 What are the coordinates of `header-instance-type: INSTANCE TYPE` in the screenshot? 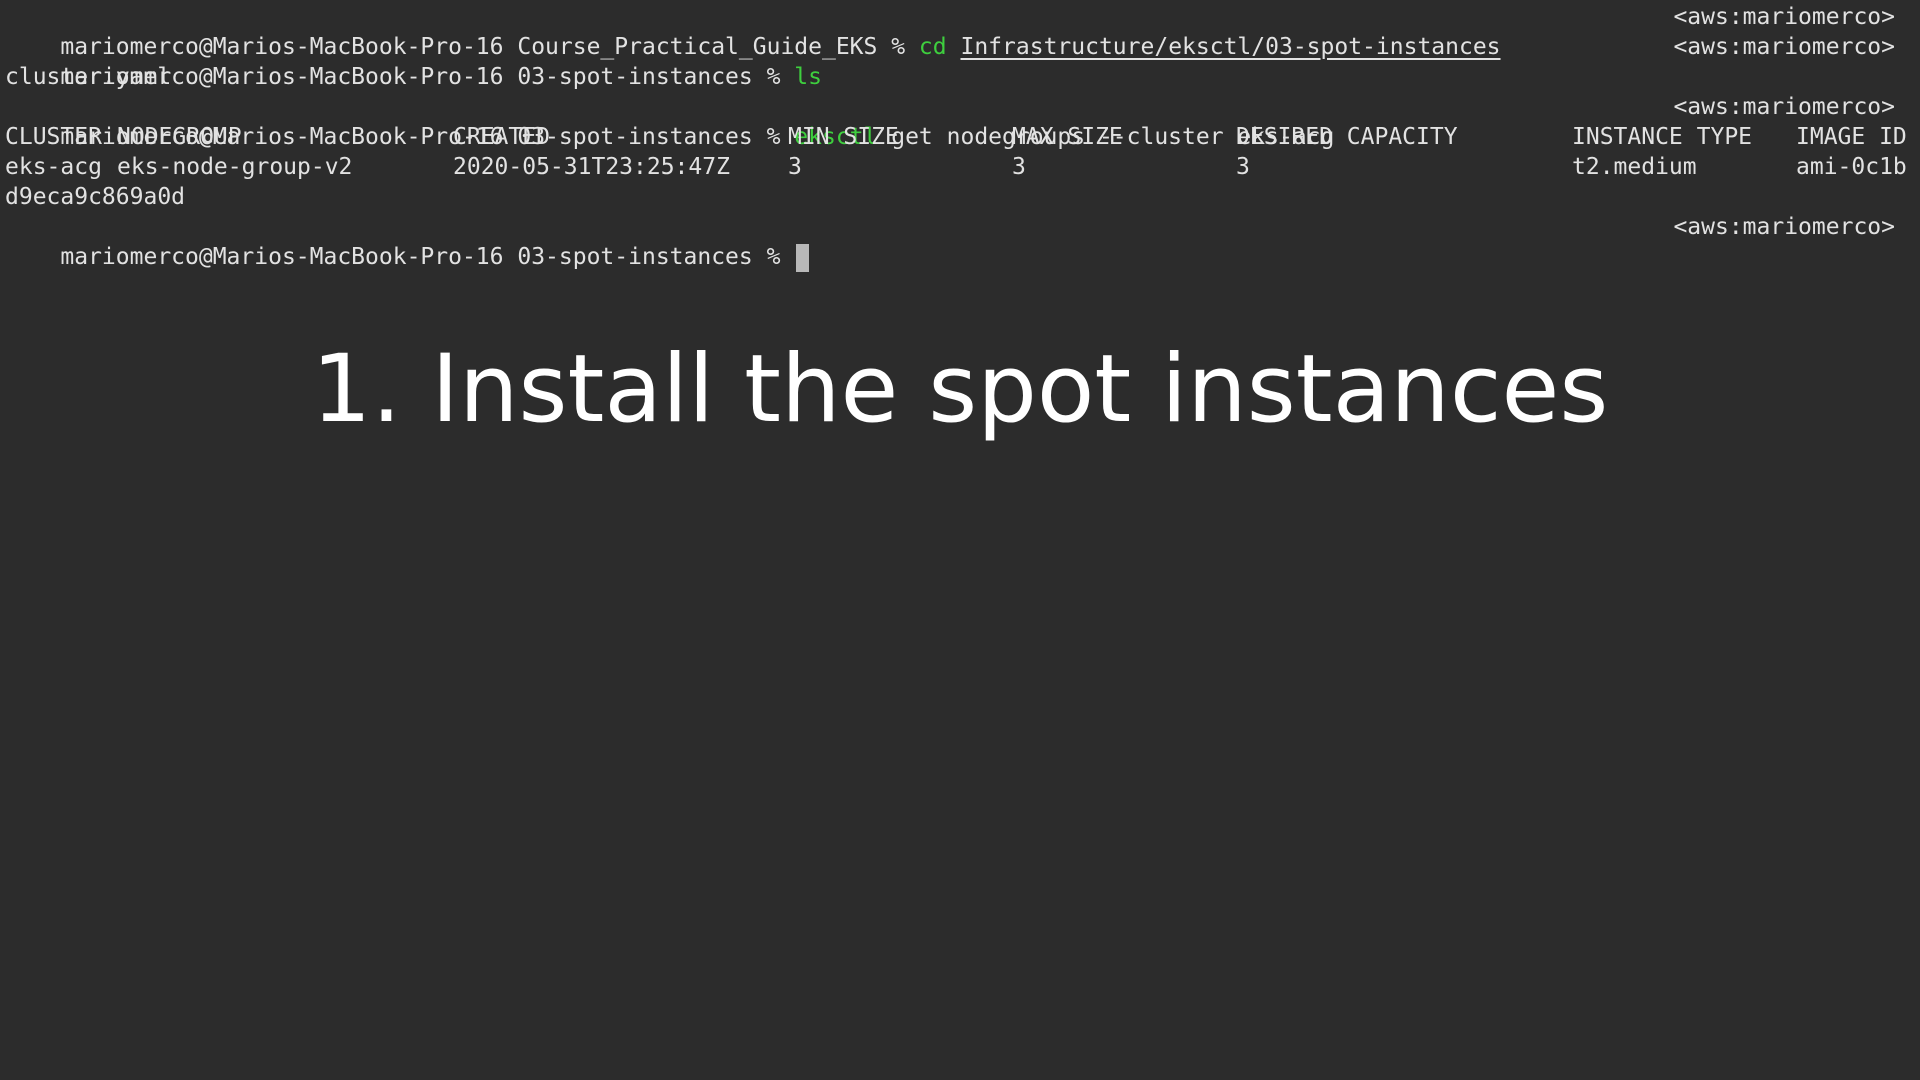 It's located at (1662, 137).